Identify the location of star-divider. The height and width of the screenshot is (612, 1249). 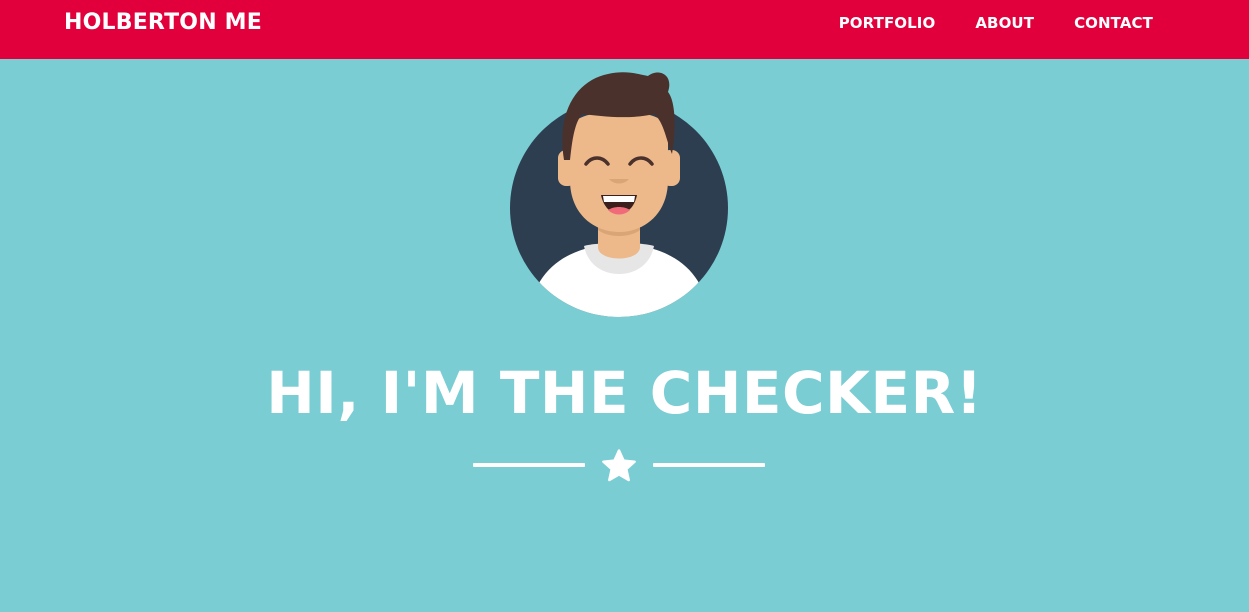
(619, 466).